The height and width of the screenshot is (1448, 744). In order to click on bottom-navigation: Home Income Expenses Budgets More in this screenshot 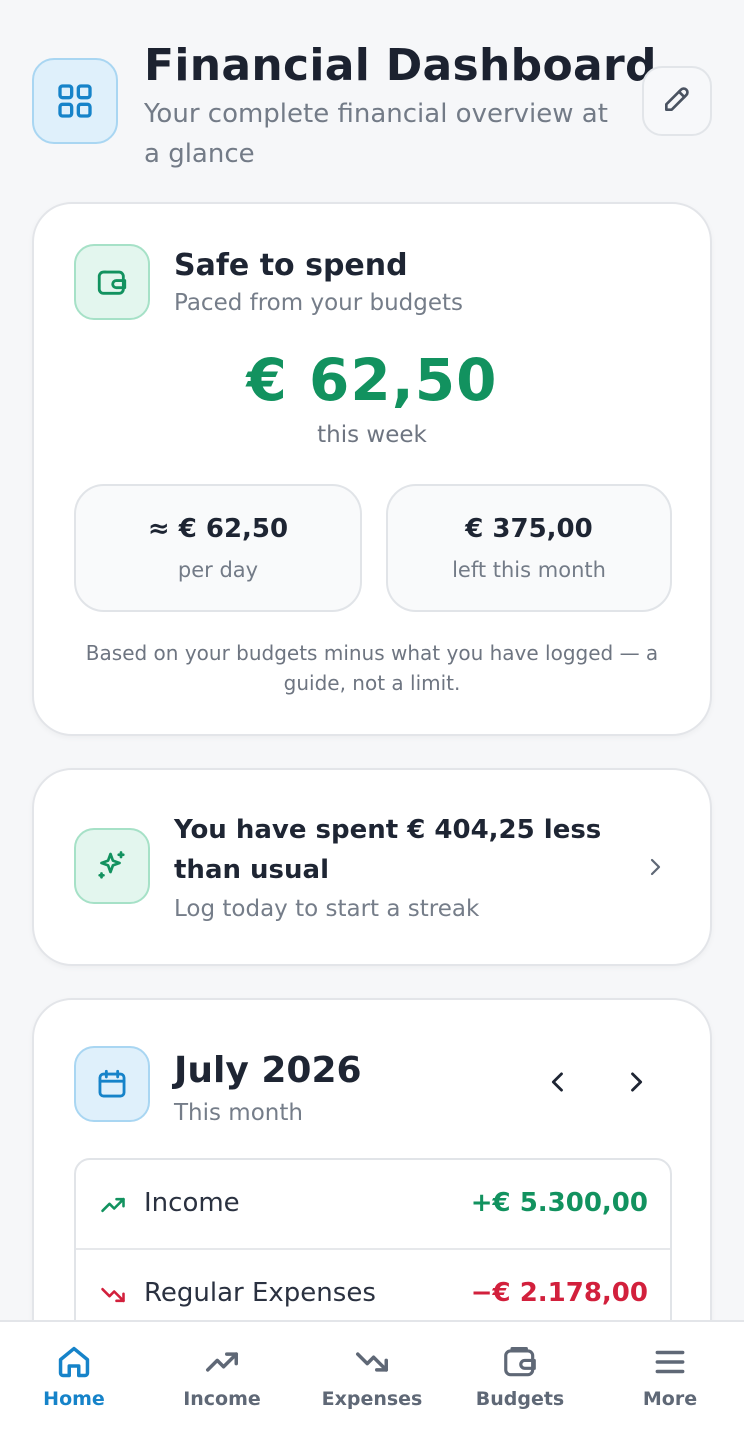, I will do `click(372, 1384)`.